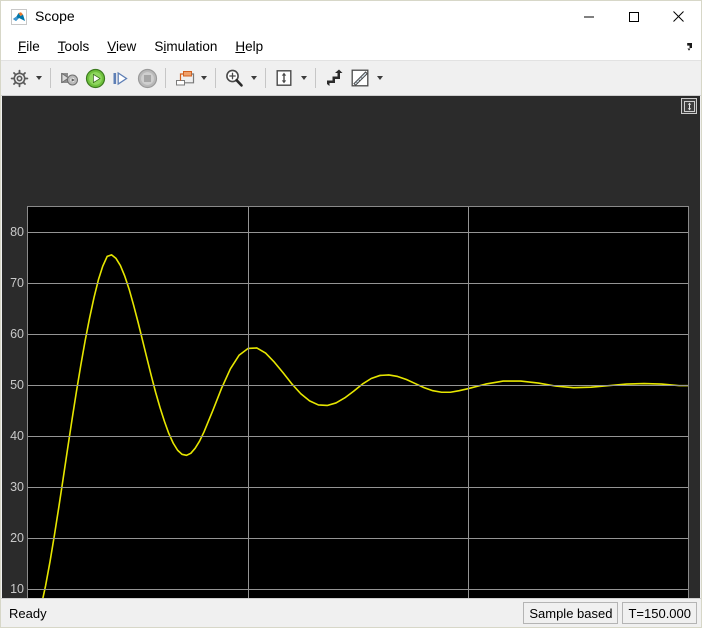 The image size is (702, 628). Describe the element at coordinates (13, 402) in the screenshot. I see `y-axis-ticks: 01020304050607080` at that location.